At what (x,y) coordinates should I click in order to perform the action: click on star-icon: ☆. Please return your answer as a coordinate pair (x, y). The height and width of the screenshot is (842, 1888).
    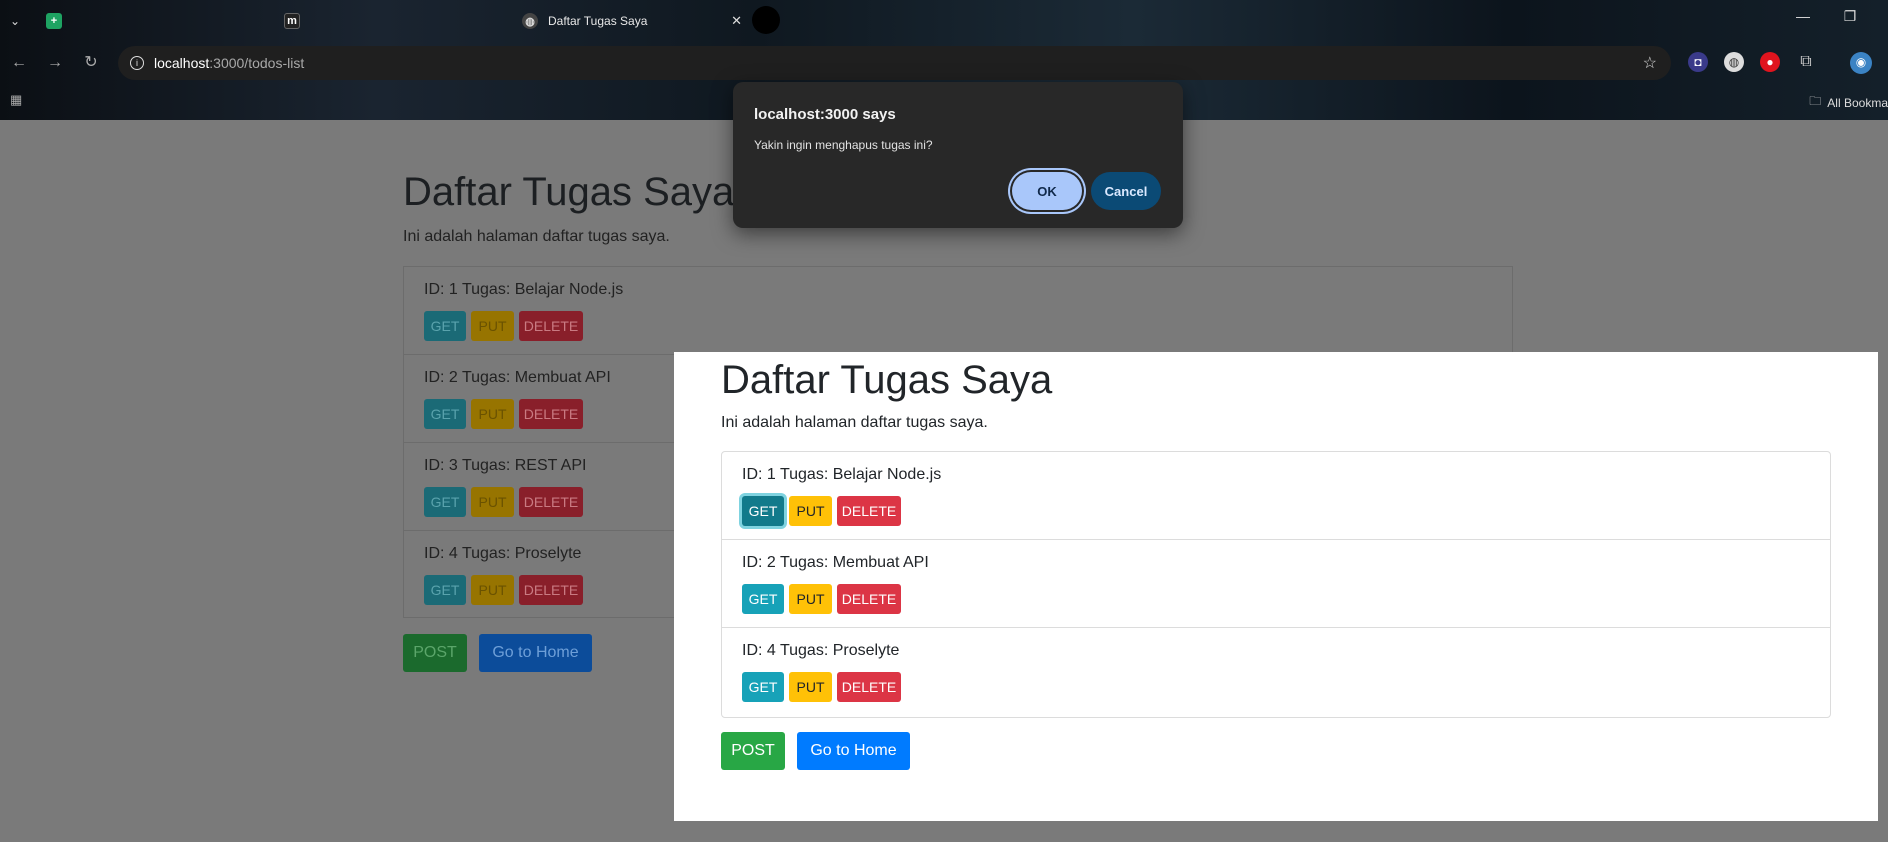
    Looking at the image, I should click on (1650, 63).